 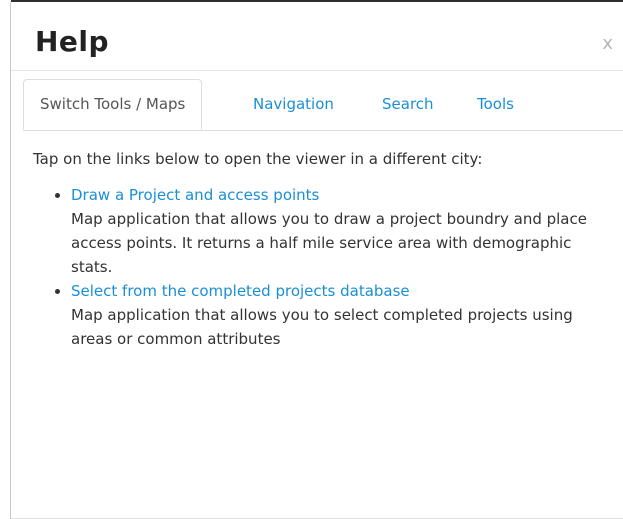 I want to click on tab-search: Search, so click(x=408, y=104).